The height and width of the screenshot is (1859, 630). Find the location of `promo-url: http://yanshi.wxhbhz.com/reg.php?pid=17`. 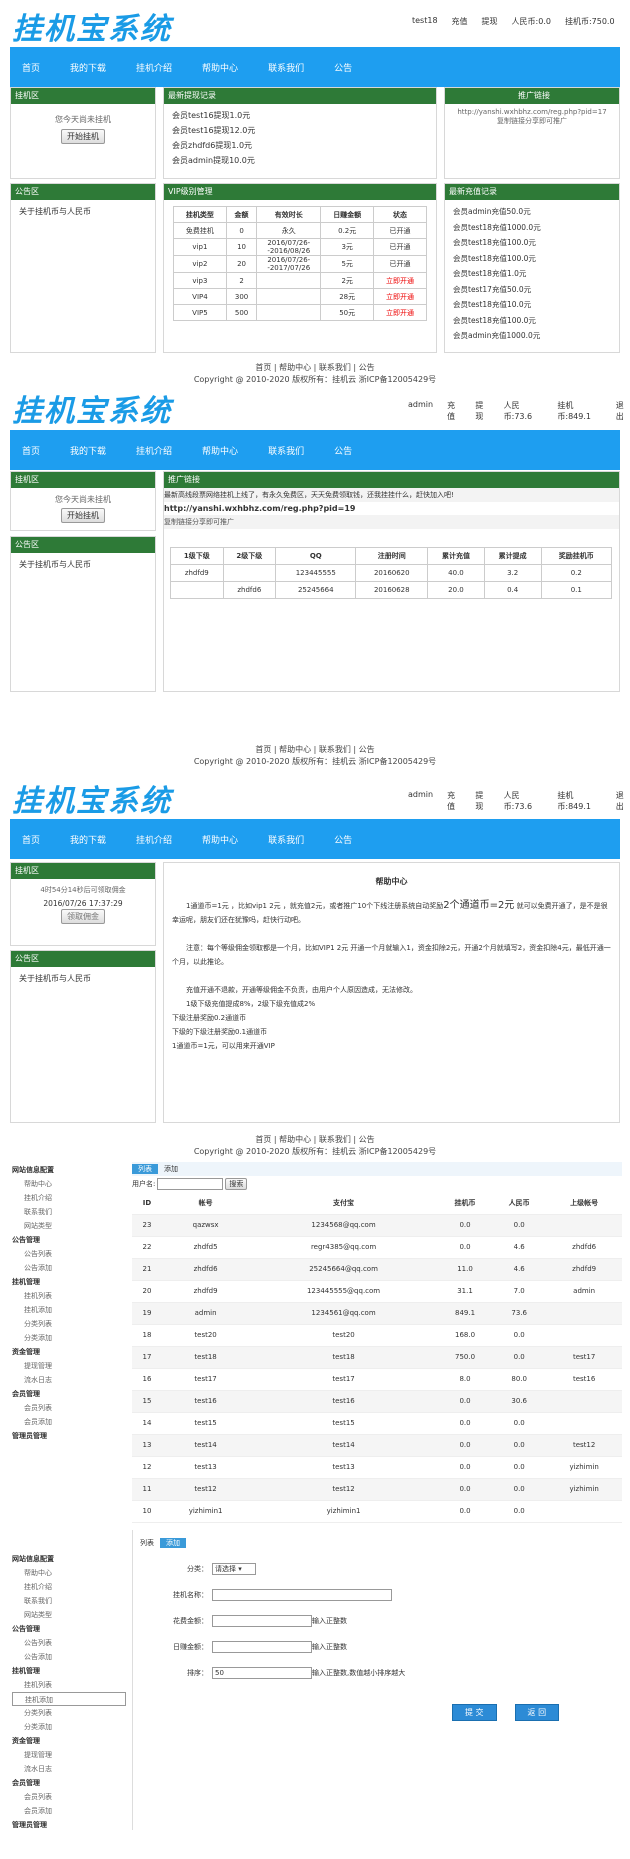

promo-url: http://yanshi.wxhbhz.com/reg.php?pid=17 is located at coordinates (532, 110).